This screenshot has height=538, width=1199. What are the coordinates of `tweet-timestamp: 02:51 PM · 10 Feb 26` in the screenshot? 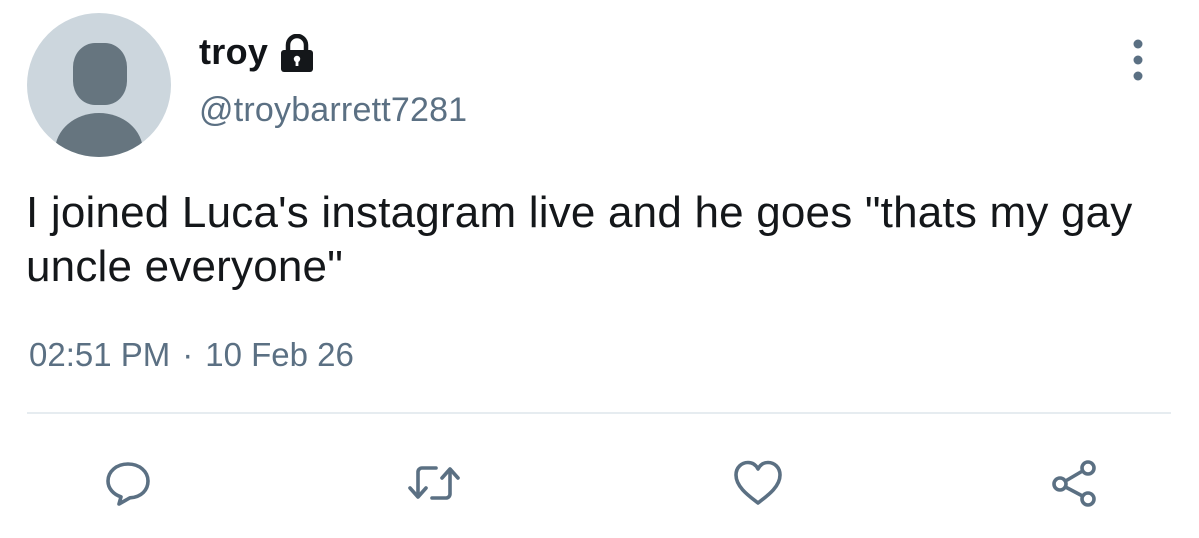 It's located at (191, 355).